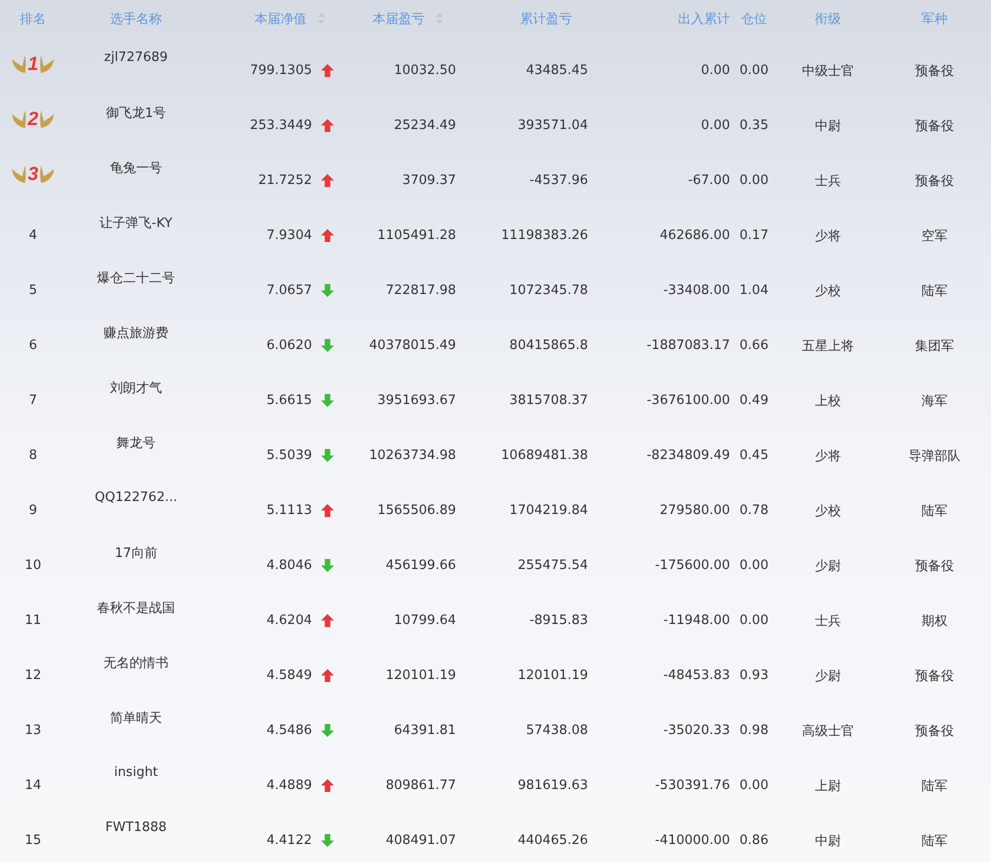  I want to click on cumulative-profit: 80415865.8, so click(548, 345).